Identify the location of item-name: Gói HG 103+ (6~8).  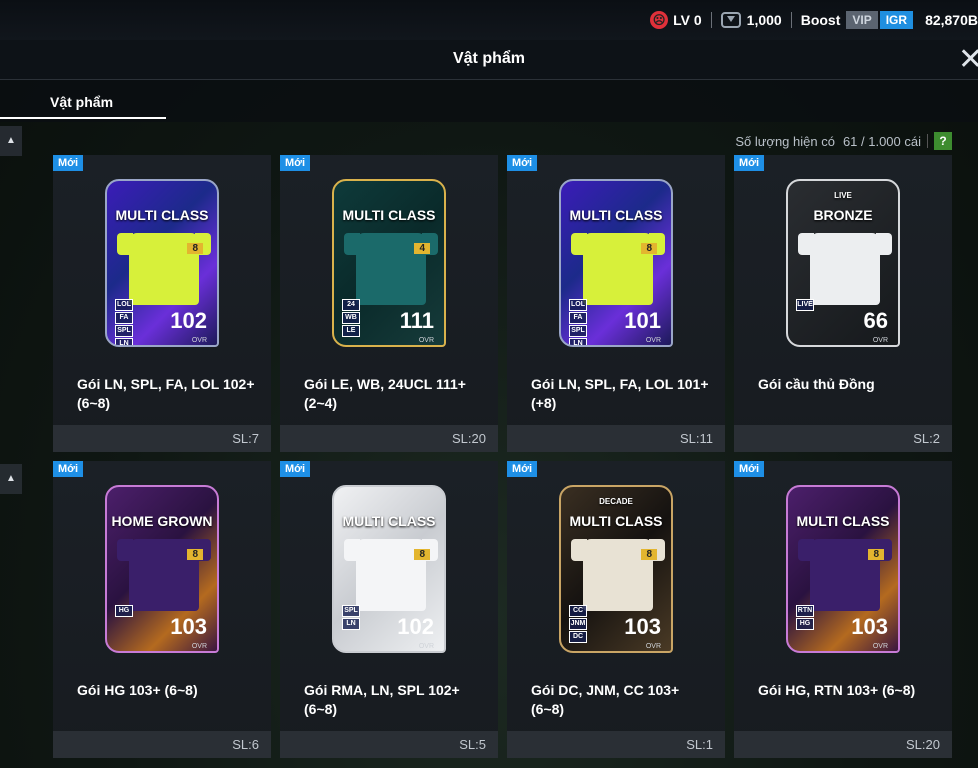
(137, 690).